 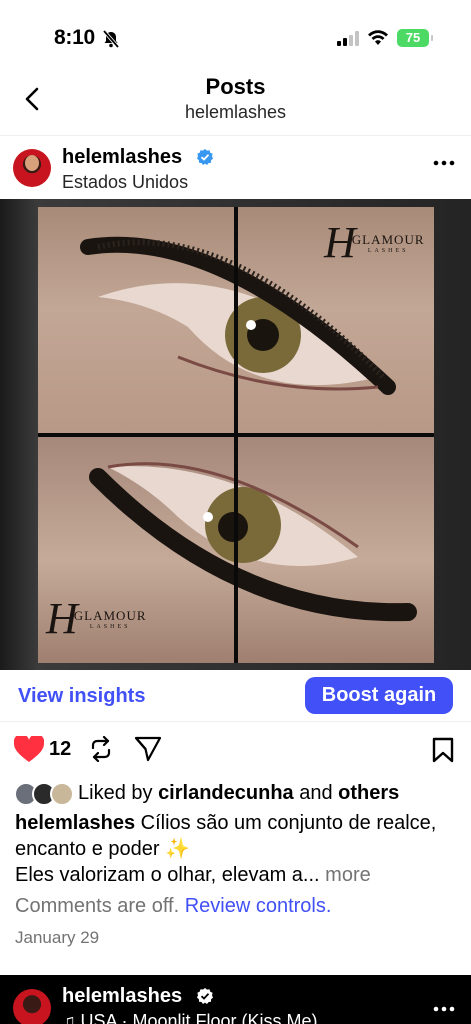 What do you see at coordinates (122, 996) in the screenshot?
I see `next-post-username: helemlashes` at bounding box center [122, 996].